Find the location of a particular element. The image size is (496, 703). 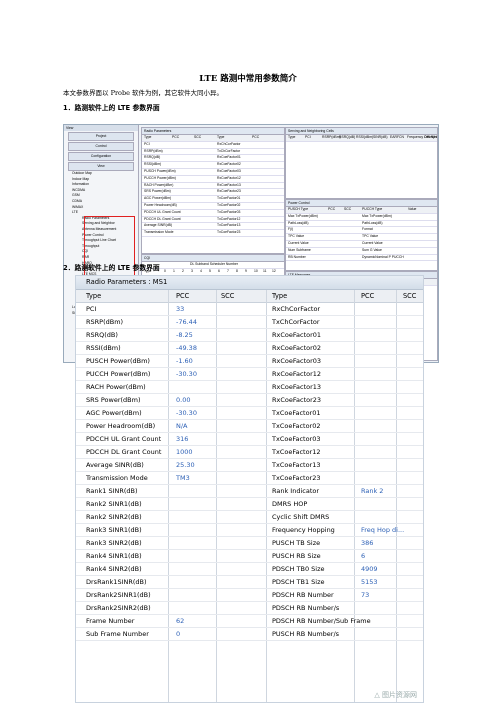

power-row-label-2: TPC Value is located at coordinates (370, 236).